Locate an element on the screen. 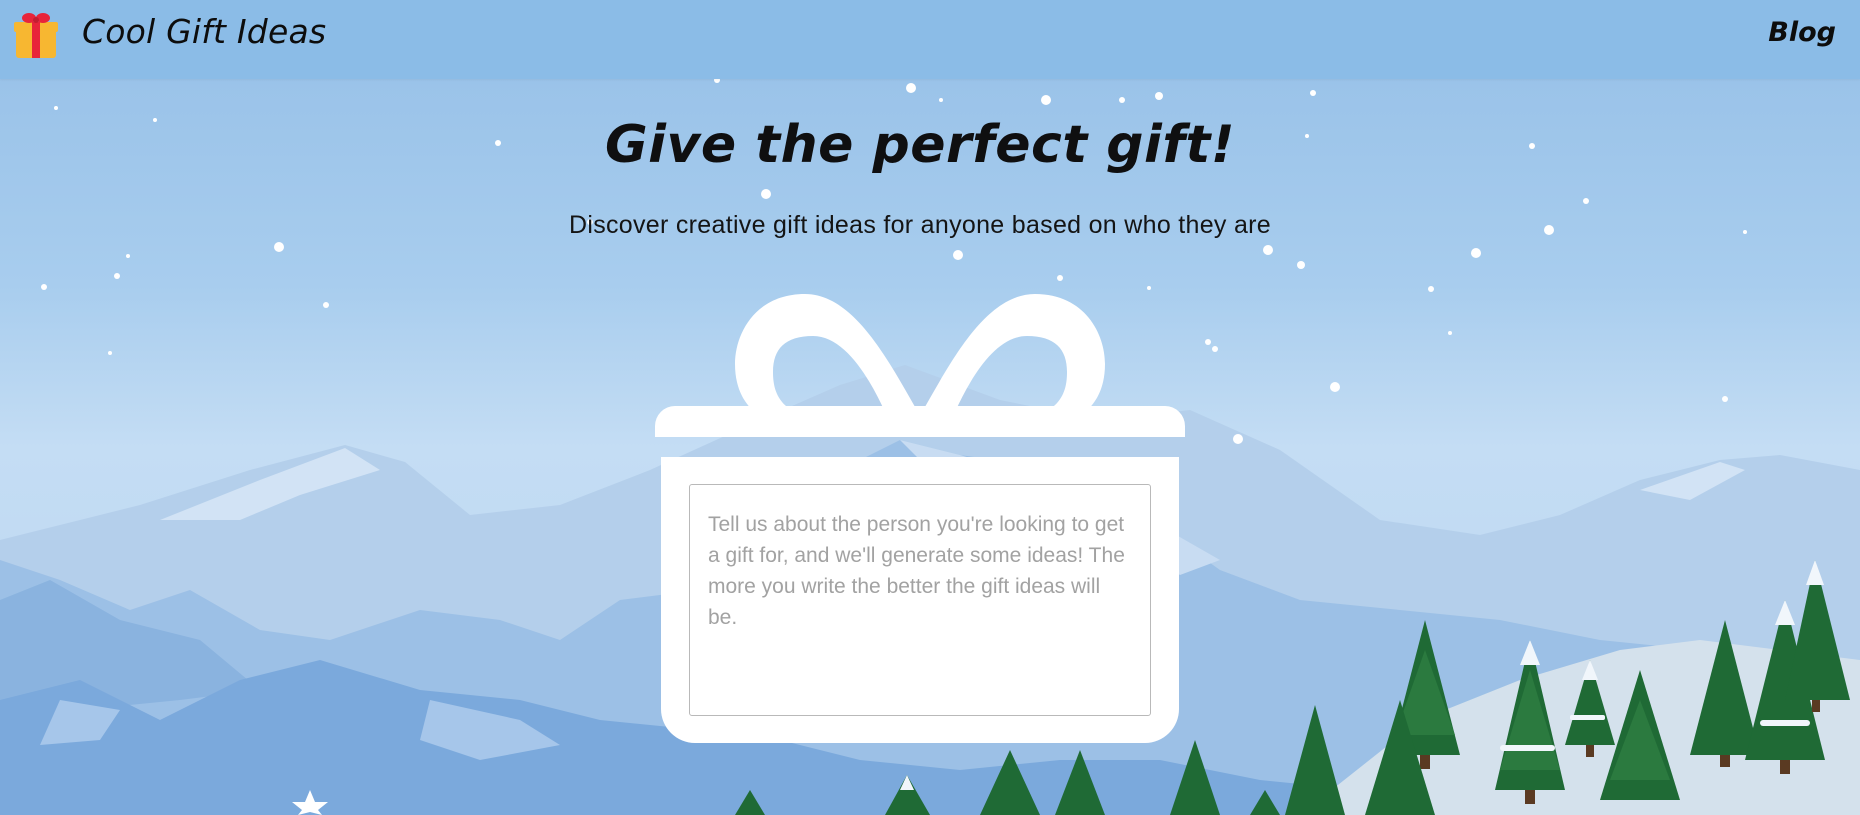  gift-bow-graphic is located at coordinates (920, 353).